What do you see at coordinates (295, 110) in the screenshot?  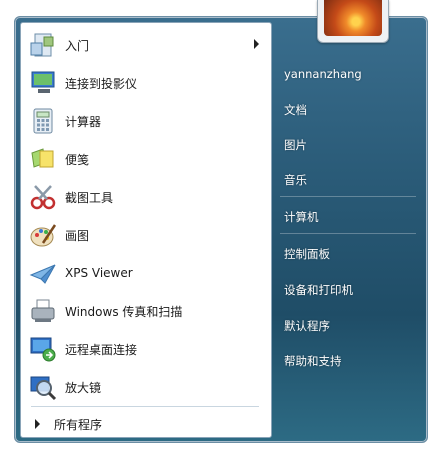 I see `documents-link: 文档` at bounding box center [295, 110].